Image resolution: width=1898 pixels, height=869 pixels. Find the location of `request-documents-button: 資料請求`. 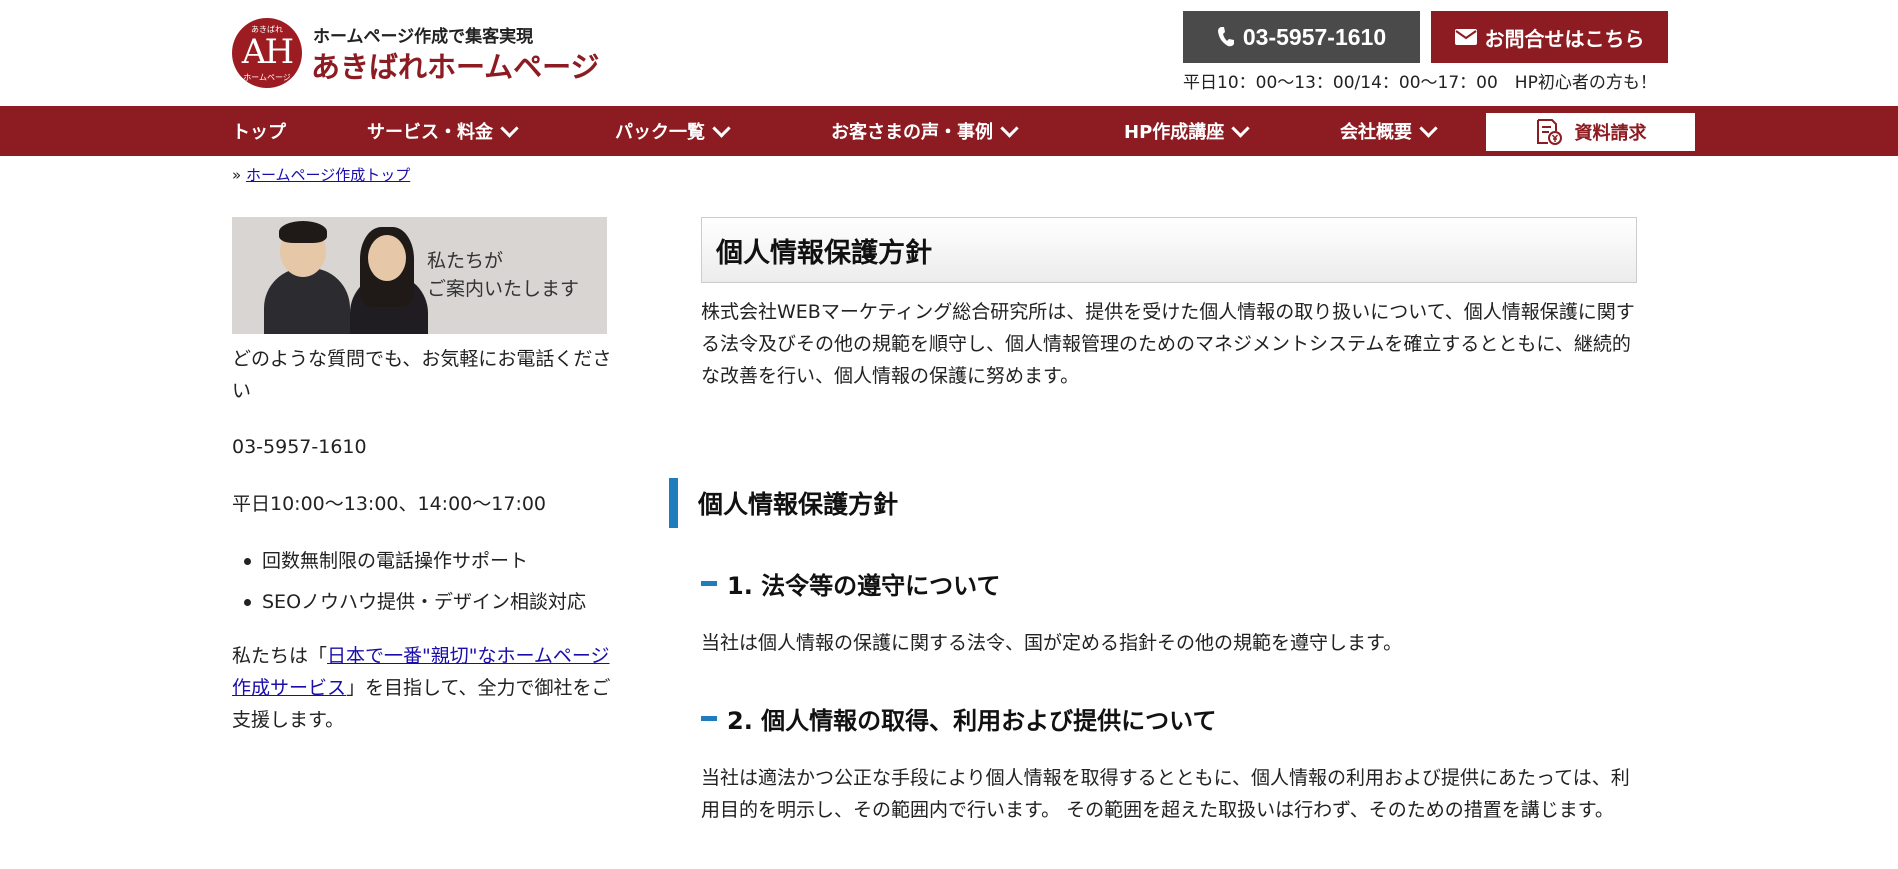

request-documents-button: 資料請求 is located at coordinates (1590, 132).